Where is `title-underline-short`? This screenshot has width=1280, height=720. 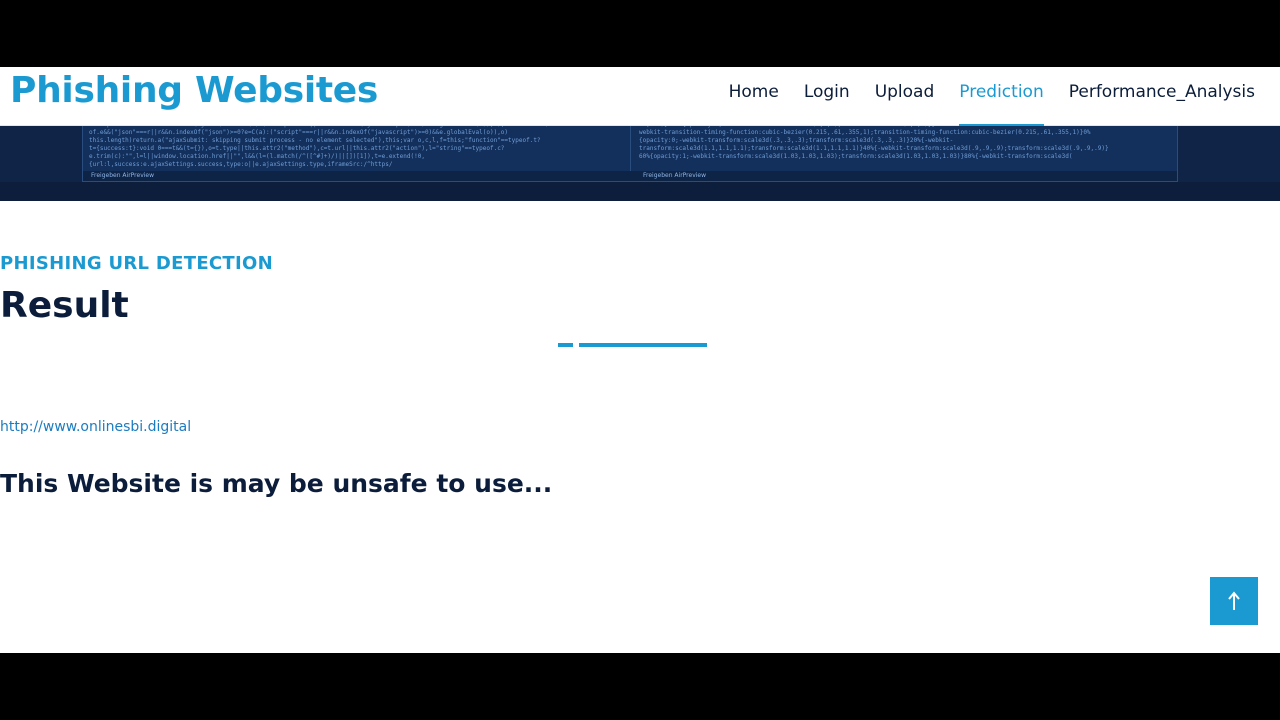 title-underline-short is located at coordinates (565, 345).